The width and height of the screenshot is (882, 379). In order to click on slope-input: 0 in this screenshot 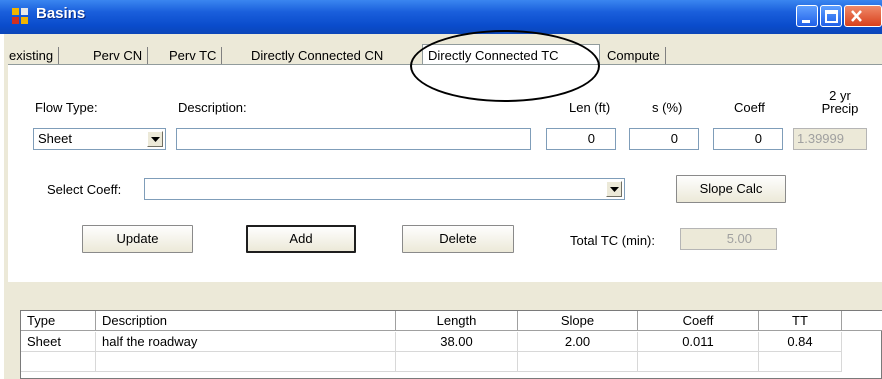, I will do `click(664, 139)`.